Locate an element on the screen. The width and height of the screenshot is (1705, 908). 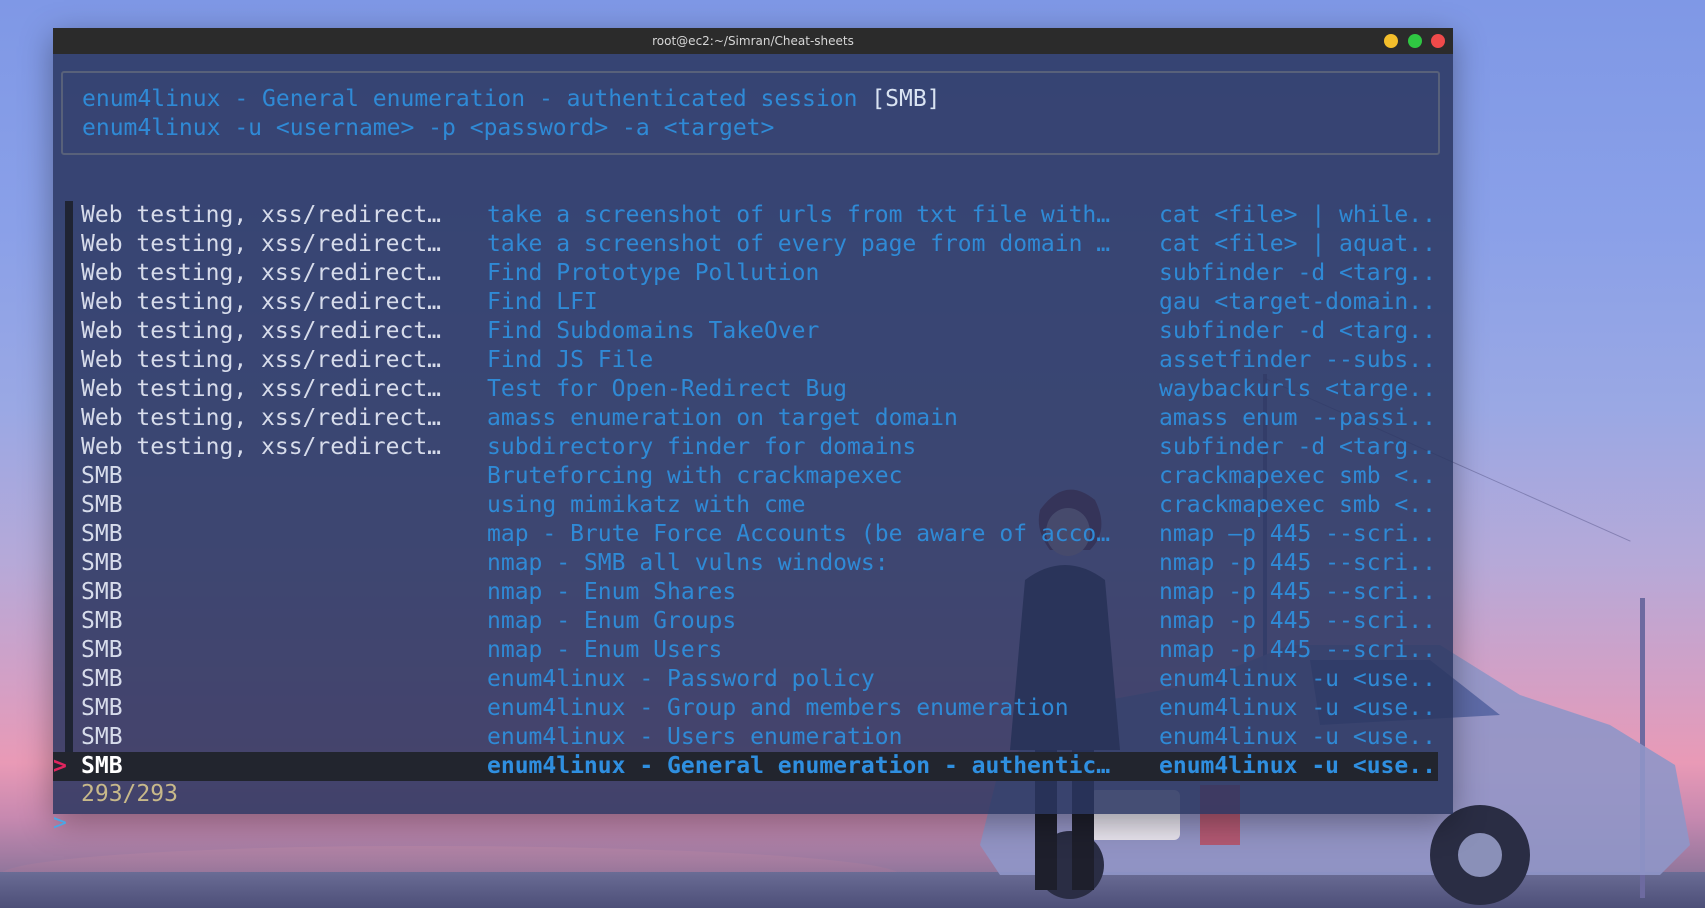
window-title: root@ec2:~/Simran/Cheat-sheets is located at coordinates (753, 41).